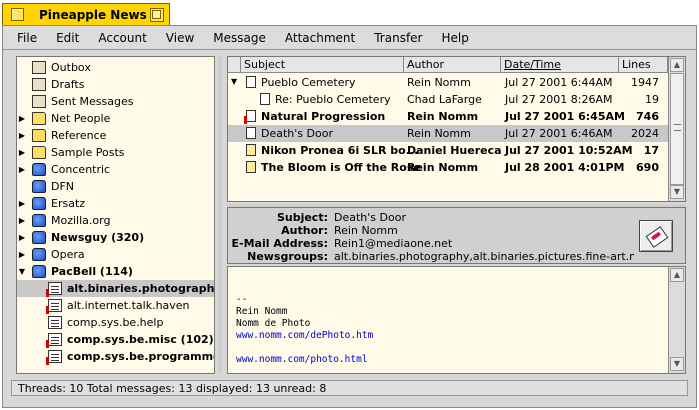 The image size is (699, 410). What do you see at coordinates (656, 236) in the screenshot?
I see `attachment-icon` at bounding box center [656, 236].